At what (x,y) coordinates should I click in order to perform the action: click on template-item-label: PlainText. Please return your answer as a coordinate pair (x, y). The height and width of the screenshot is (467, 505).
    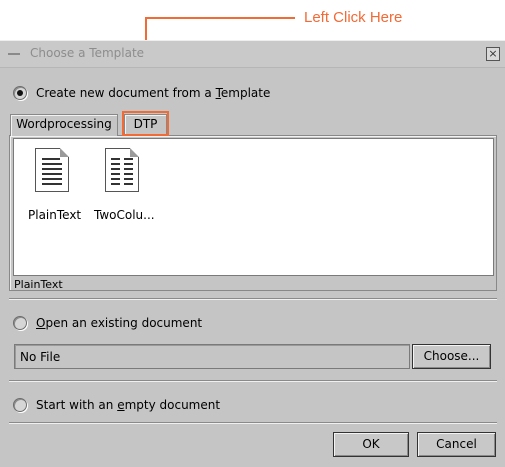
    Looking at the image, I should click on (55, 215).